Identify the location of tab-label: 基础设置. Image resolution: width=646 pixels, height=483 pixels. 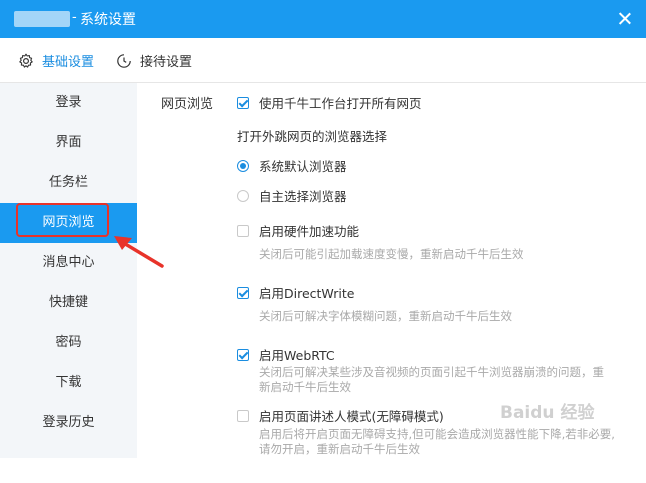
(68, 62).